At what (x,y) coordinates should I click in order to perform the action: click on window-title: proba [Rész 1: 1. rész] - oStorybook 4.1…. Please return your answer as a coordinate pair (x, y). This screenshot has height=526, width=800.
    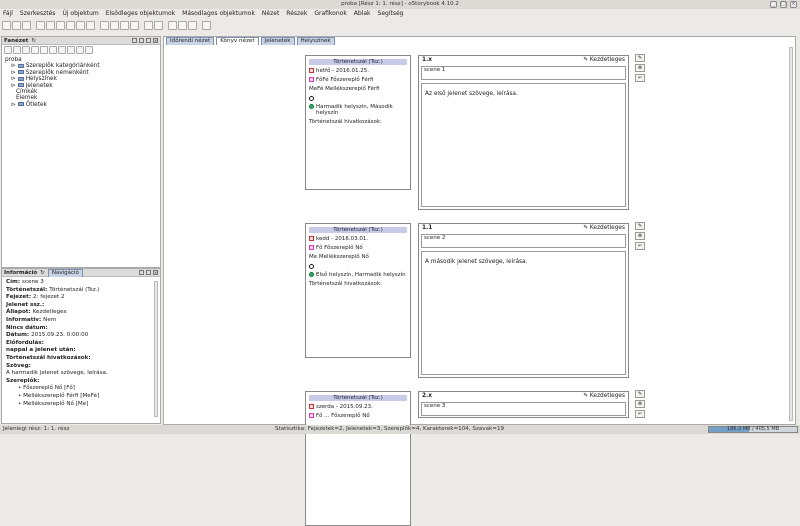
    Looking at the image, I should click on (400, 4).